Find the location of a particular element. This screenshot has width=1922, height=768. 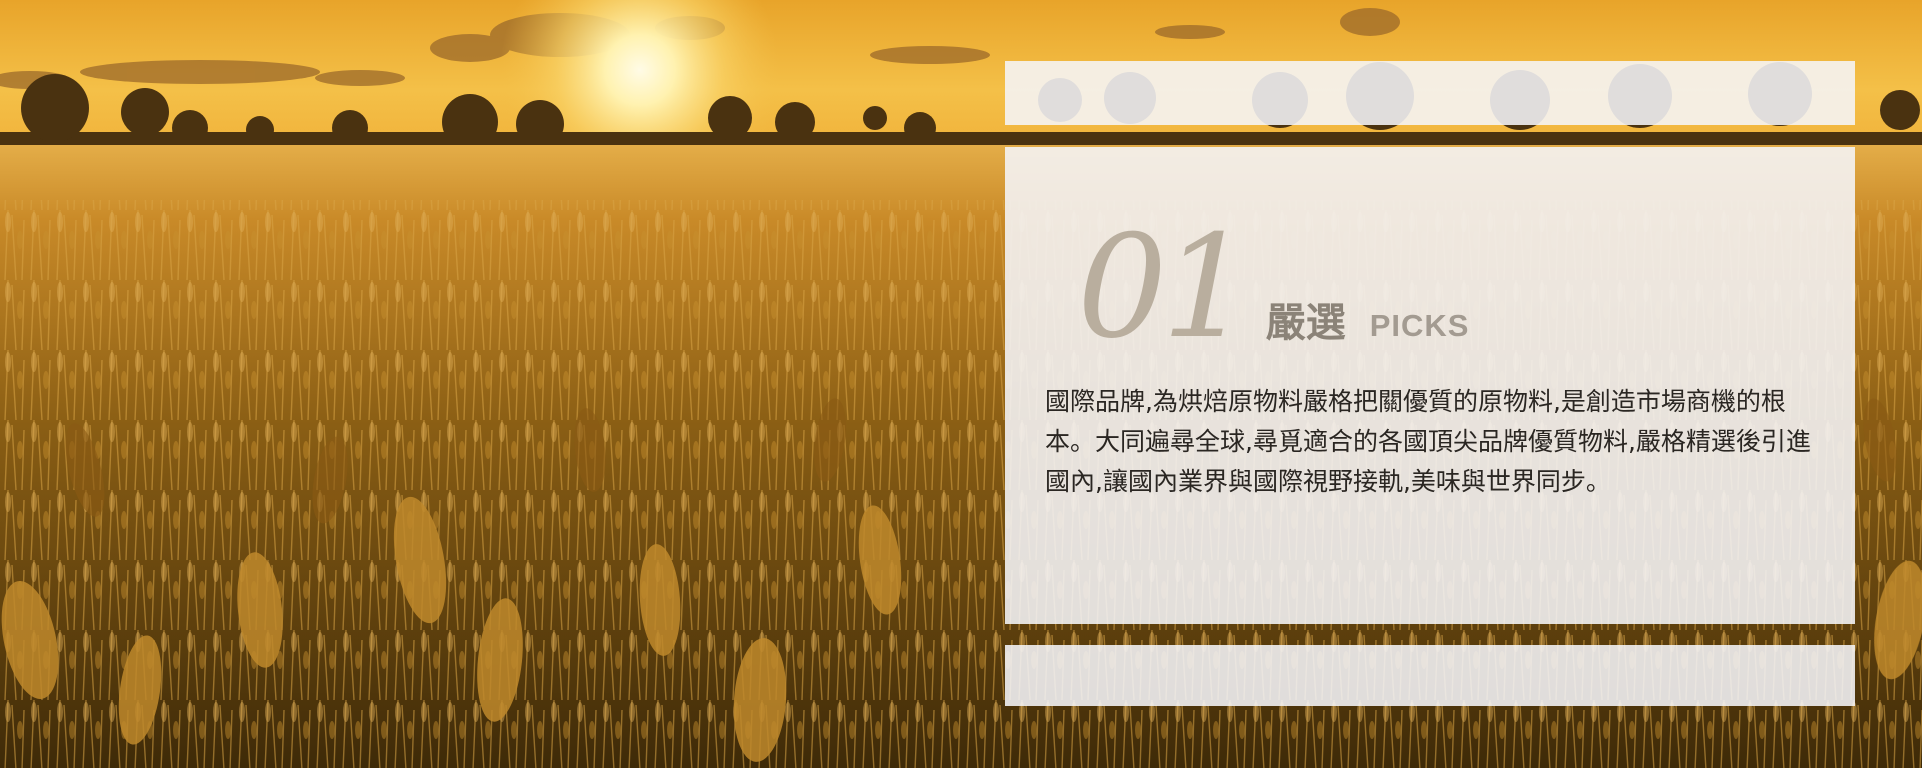

section-heading: 01 嚴選 PICKS is located at coordinates (1273, 288).